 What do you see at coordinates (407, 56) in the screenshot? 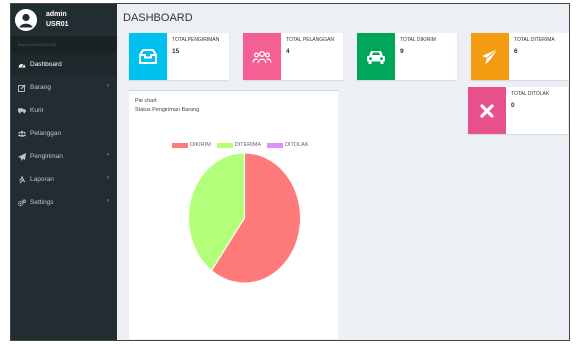
I see `stat-total-dikirim: TOTAL DIKIRIM 9` at bounding box center [407, 56].